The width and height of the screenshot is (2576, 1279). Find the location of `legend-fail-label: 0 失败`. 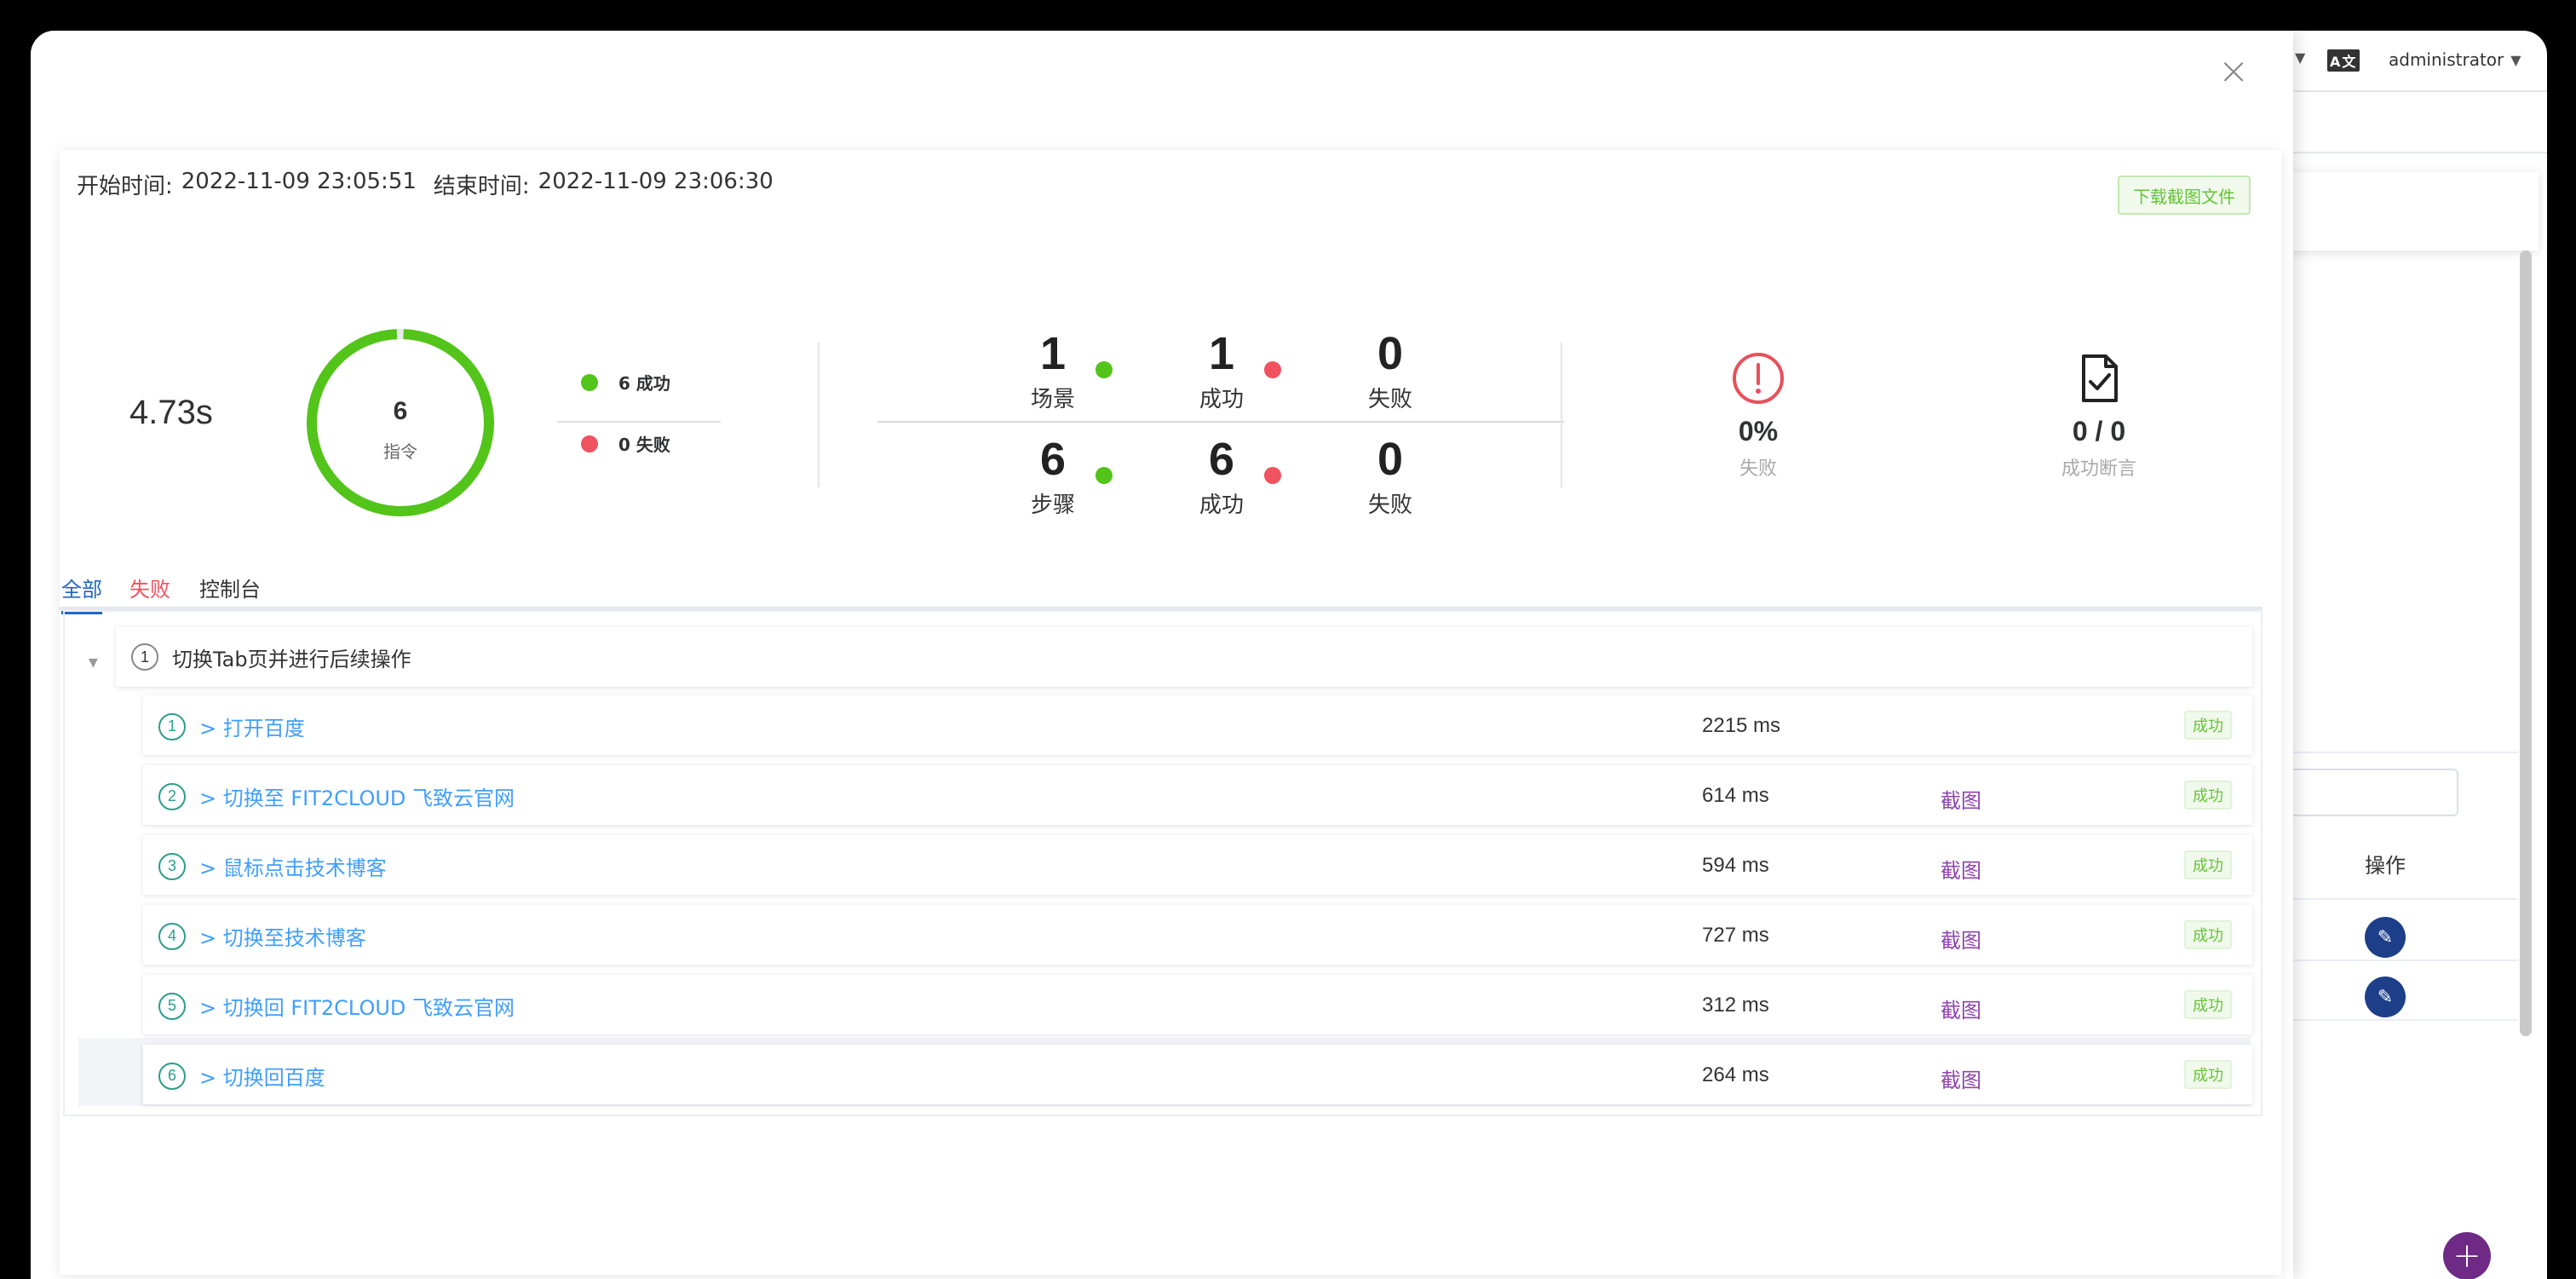

legend-fail-label: 0 失败 is located at coordinates (644, 445).